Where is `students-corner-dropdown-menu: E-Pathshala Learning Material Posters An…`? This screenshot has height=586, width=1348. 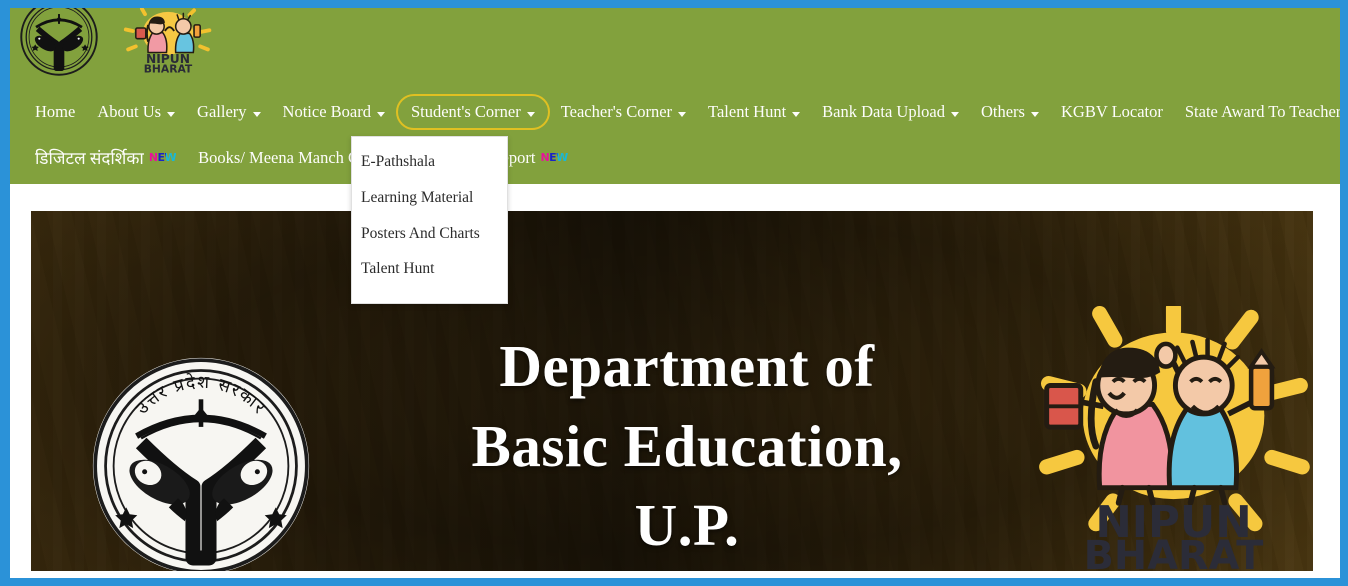 students-corner-dropdown-menu: E-Pathshala Learning Material Posters An… is located at coordinates (429, 220).